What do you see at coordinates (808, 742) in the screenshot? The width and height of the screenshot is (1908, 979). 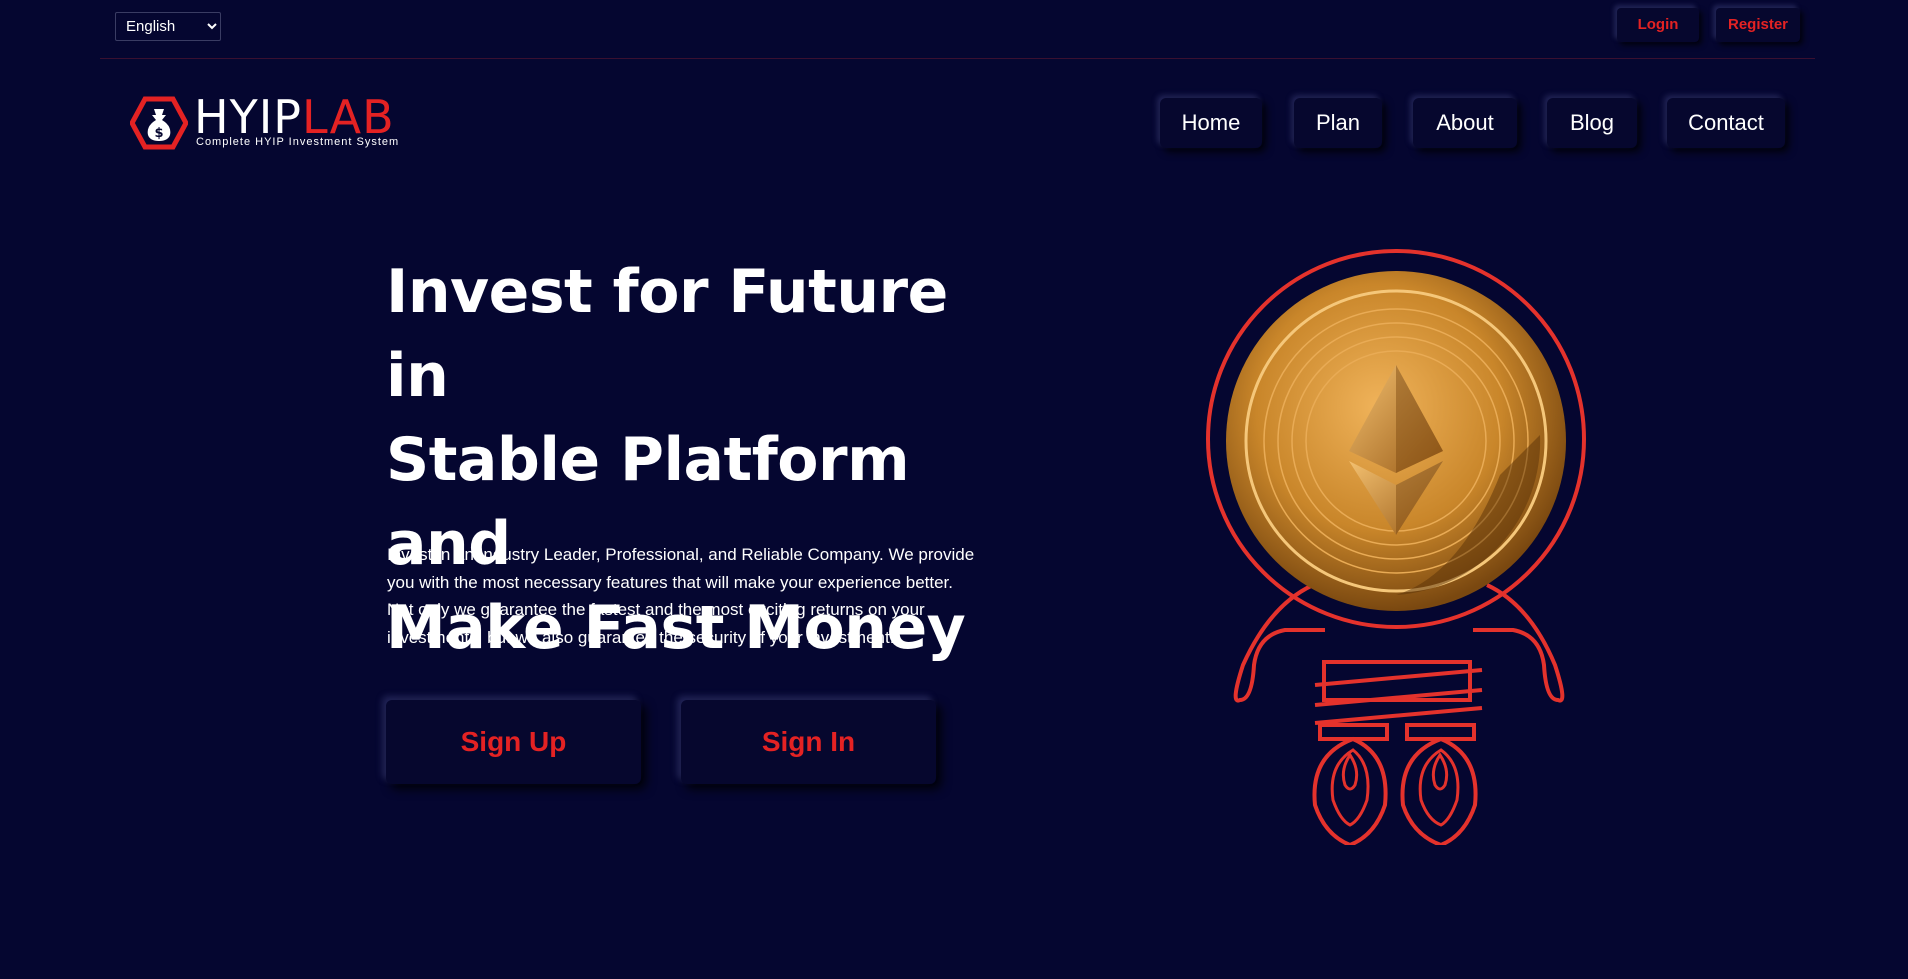 I see `sign-in-button: Sign In` at bounding box center [808, 742].